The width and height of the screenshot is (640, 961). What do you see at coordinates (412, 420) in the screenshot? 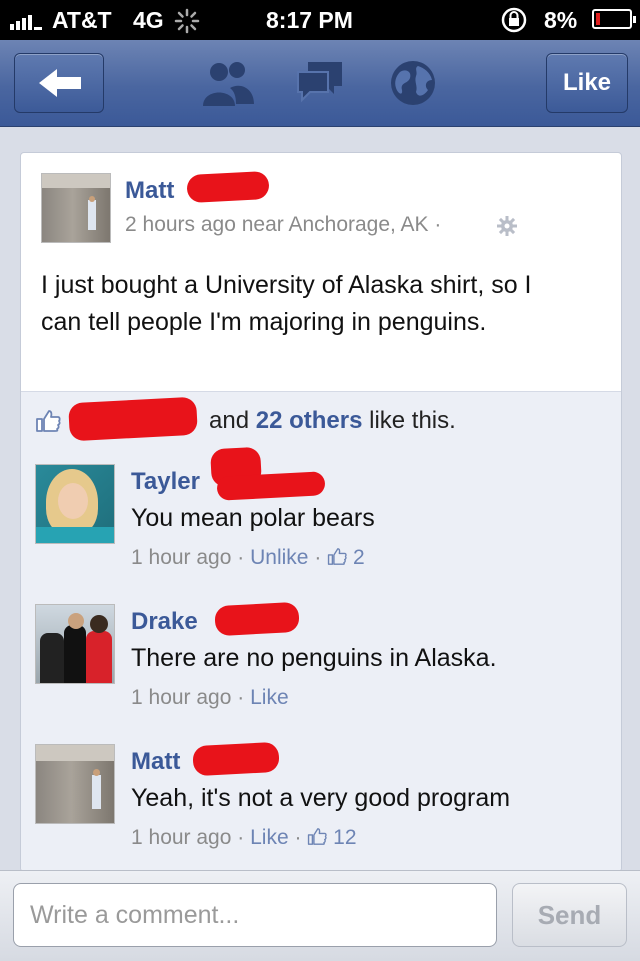
I see `likes-suffix: like this.` at bounding box center [412, 420].